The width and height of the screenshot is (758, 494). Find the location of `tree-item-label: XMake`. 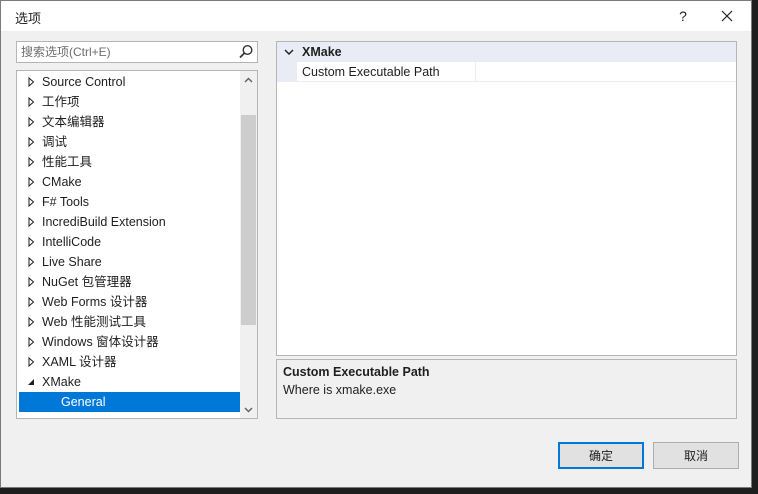

tree-item-label: XMake is located at coordinates (61, 382).